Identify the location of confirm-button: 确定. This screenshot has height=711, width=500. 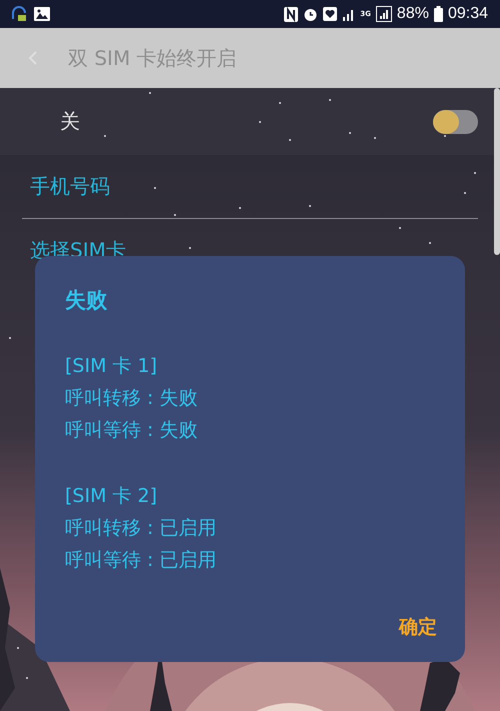
(418, 627).